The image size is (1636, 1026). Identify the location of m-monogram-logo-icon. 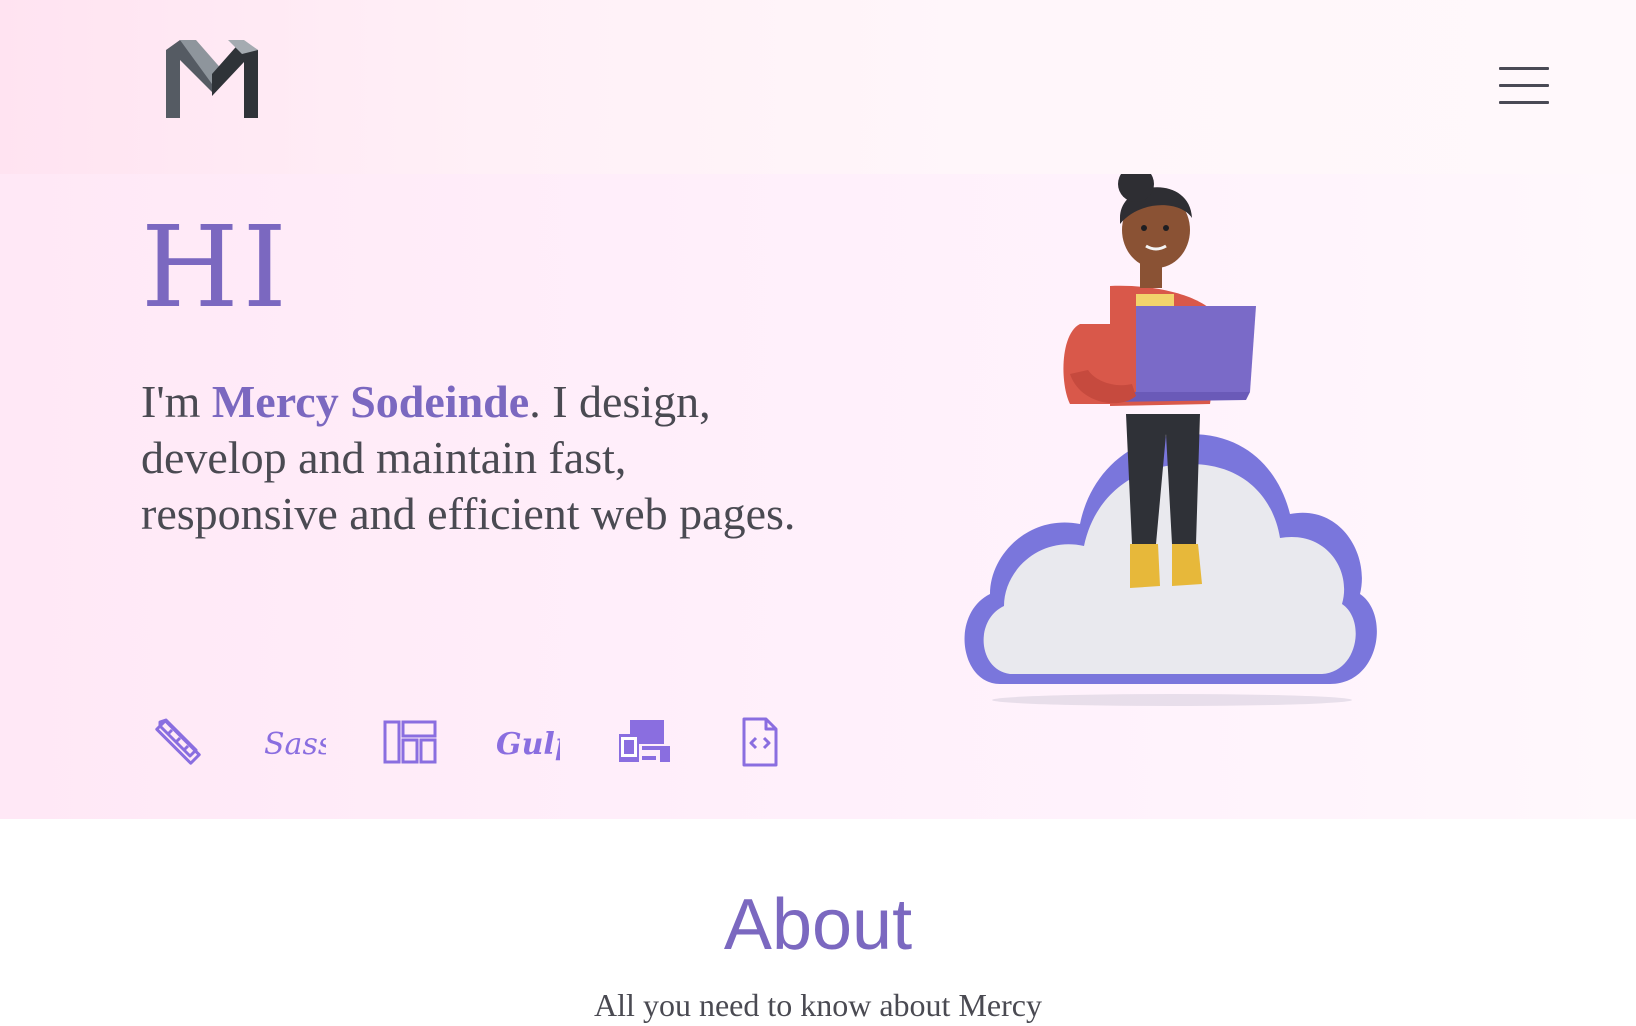
(212, 79).